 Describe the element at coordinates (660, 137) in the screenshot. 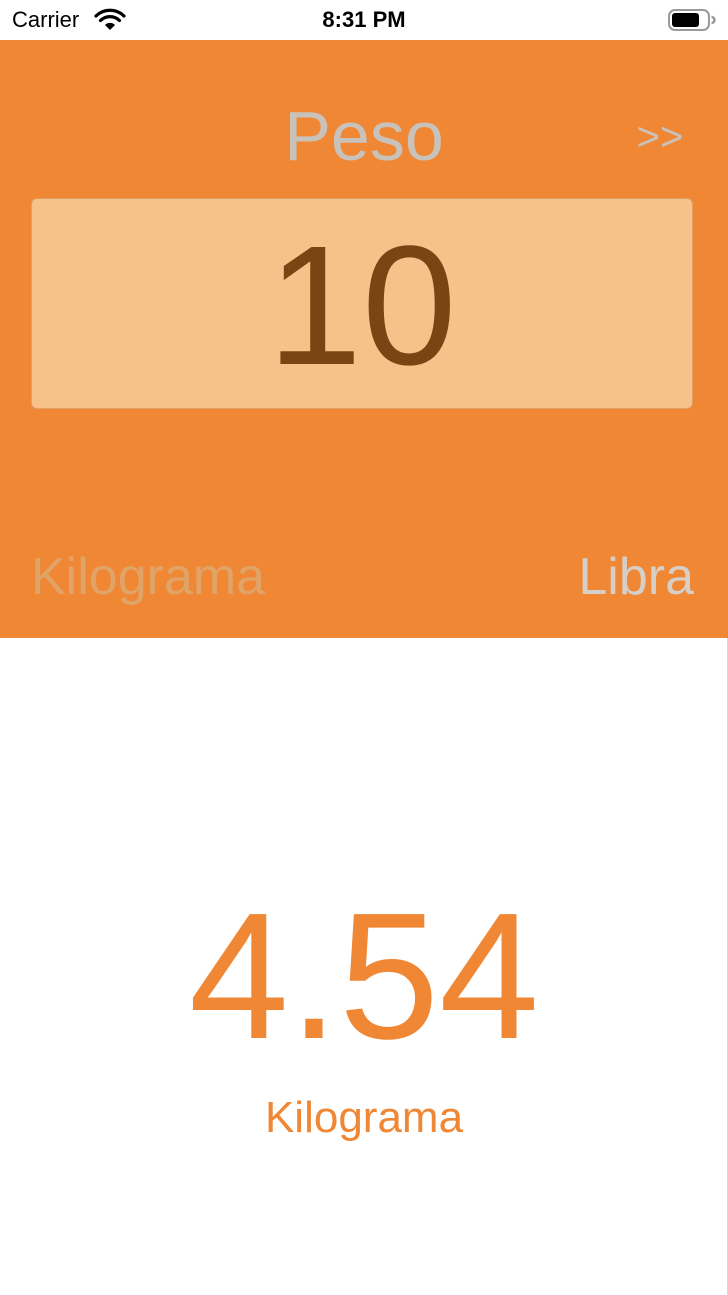

I see `next-category-button: >>` at that location.